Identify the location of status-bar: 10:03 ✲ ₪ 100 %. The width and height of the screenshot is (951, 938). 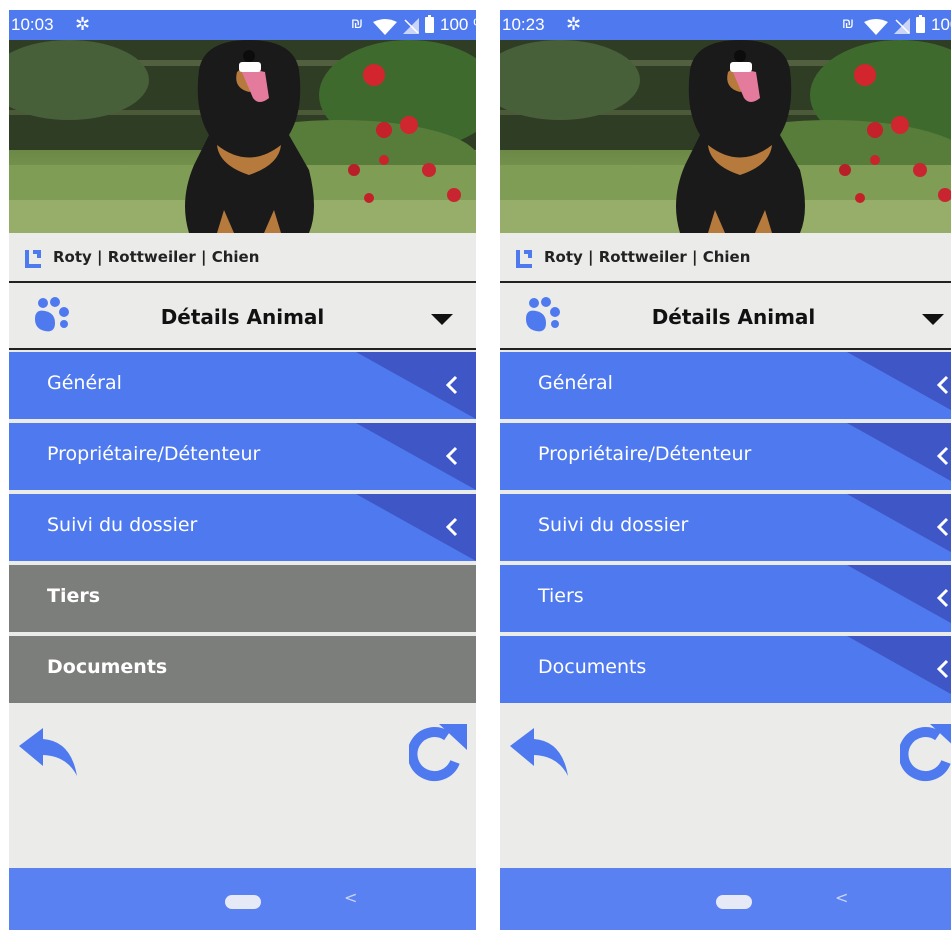
(242, 25).